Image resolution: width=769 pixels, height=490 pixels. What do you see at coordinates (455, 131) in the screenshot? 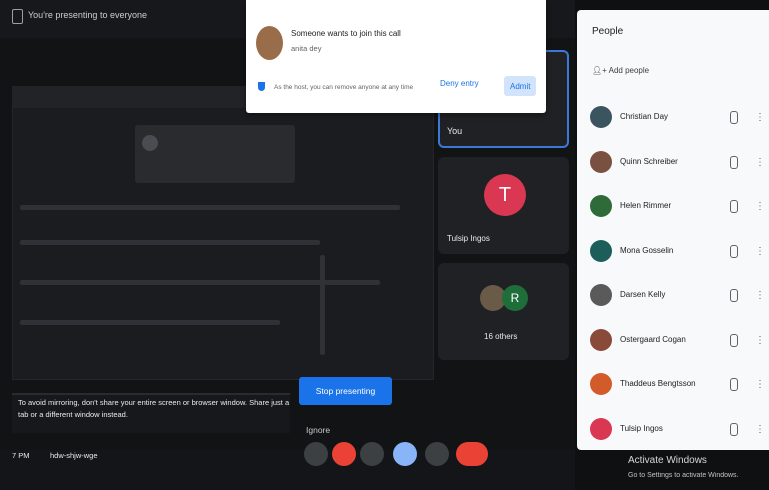
I see `tile-self-label: You` at bounding box center [455, 131].